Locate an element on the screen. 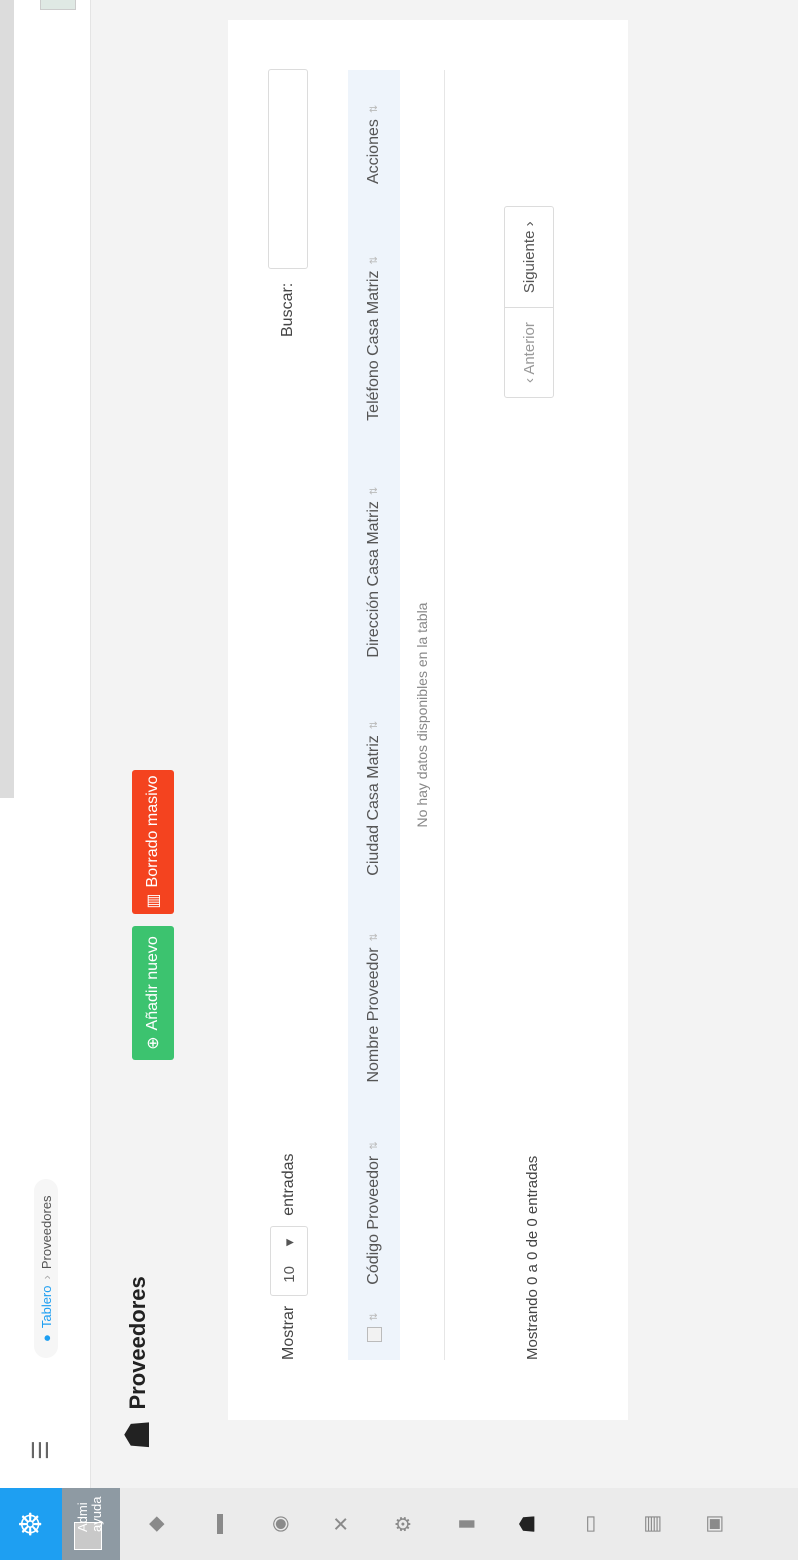  column-header: Código Proveedor ⇅ is located at coordinates (374, 1202).